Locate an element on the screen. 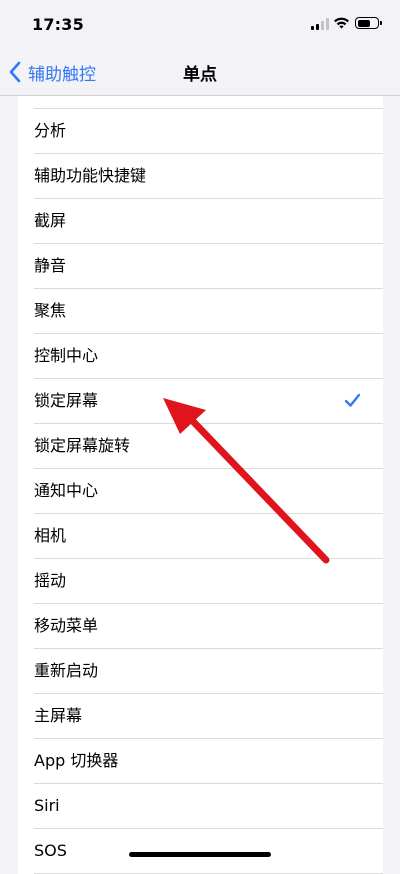 This screenshot has width=400, height=874. list-item: 截屏 is located at coordinates (200, 221).